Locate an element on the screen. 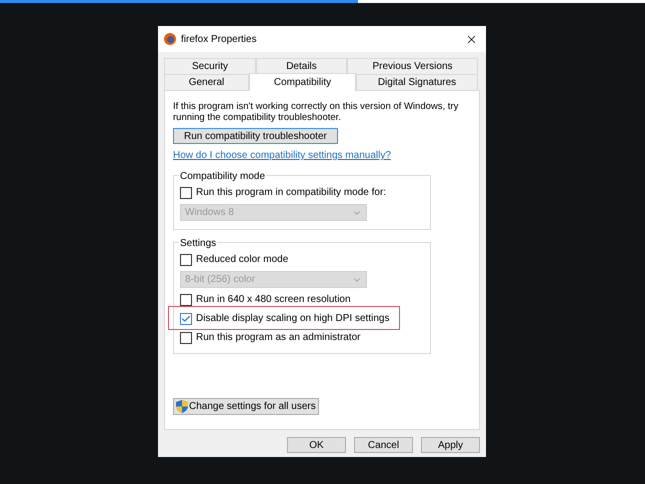  group-title: Settings is located at coordinates (198, 243).